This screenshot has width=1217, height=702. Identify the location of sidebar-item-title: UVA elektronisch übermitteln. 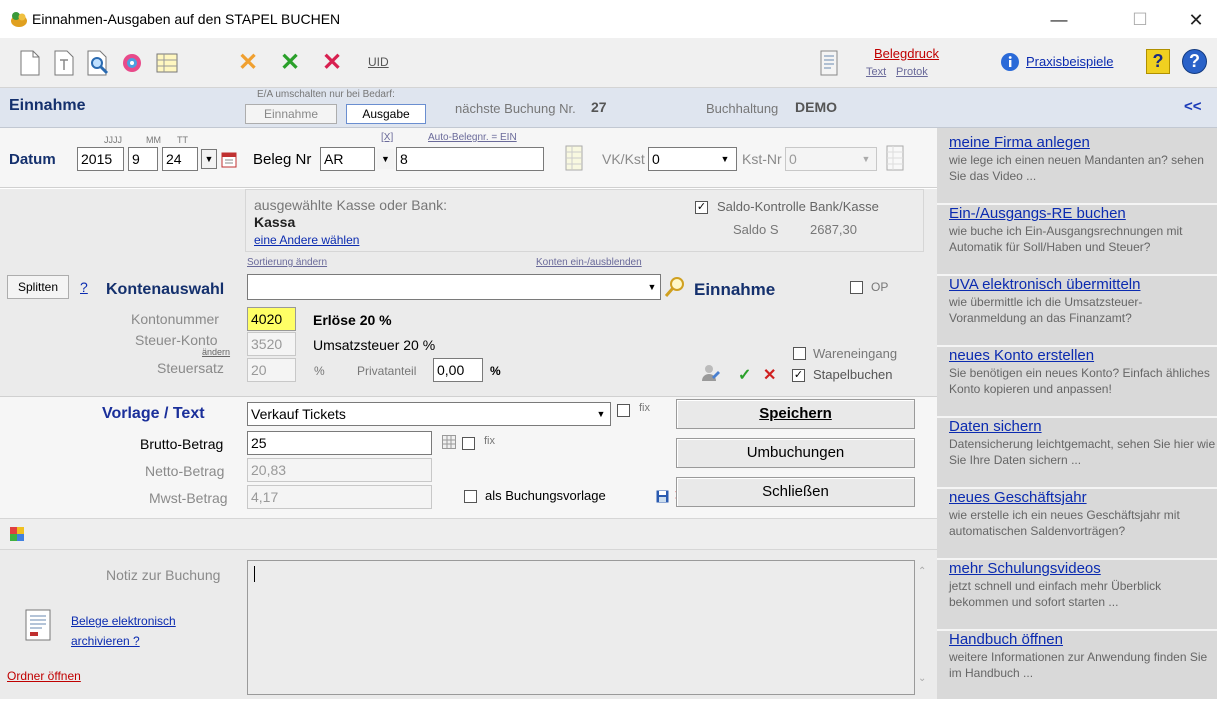
(1083, 284).